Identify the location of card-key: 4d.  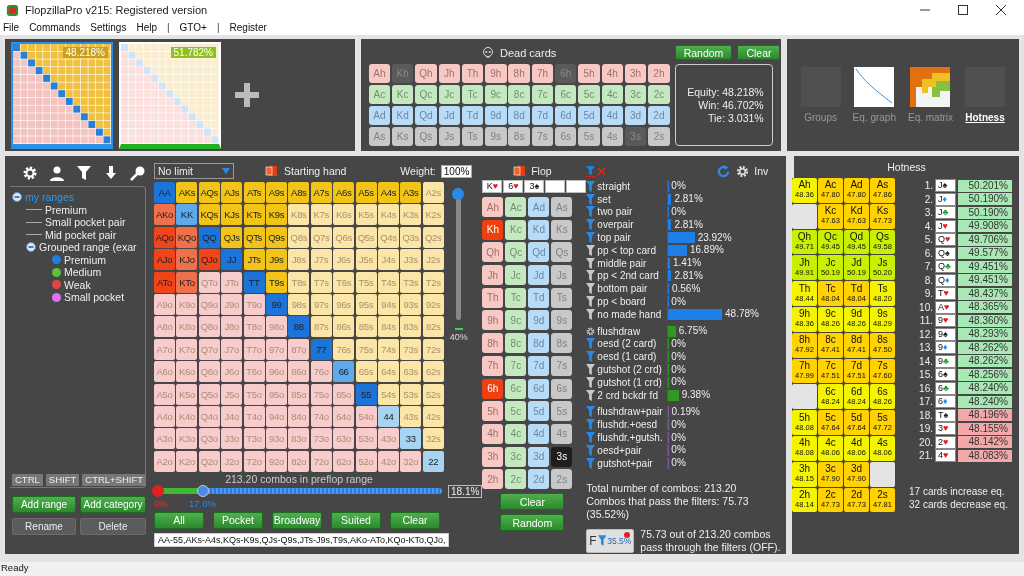
(539, 433).